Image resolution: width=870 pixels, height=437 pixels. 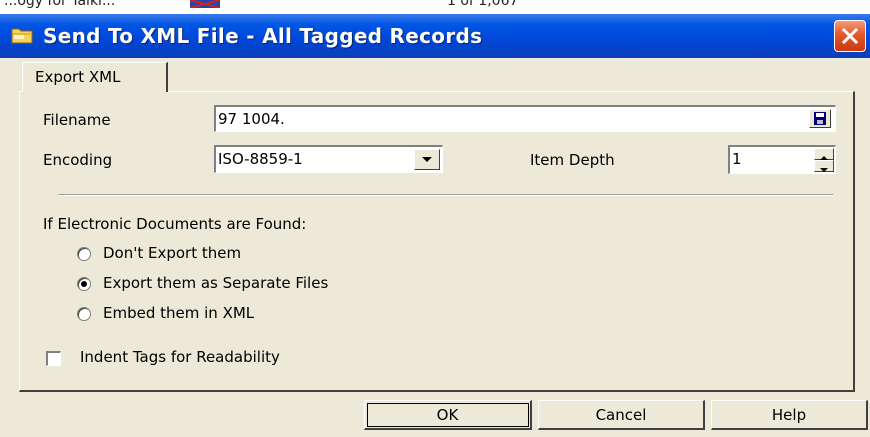 I want to click on help-button: Help, so click(x=789, y=415).